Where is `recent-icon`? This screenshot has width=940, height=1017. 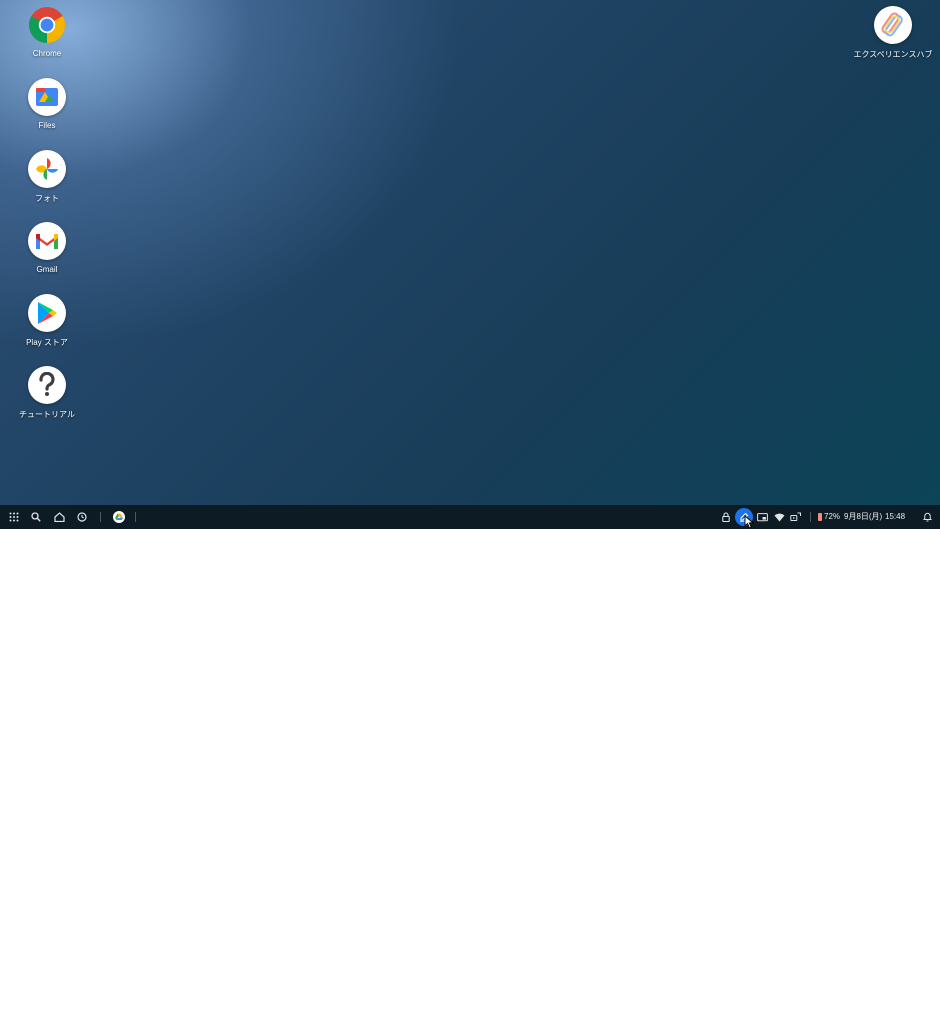
recent-icon is located at coordinates (82, 517).